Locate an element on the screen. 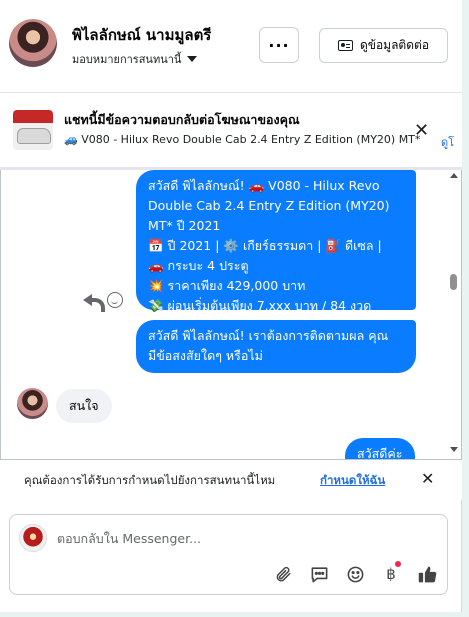  thread-scrollbar is located at coordinates (454, 314).